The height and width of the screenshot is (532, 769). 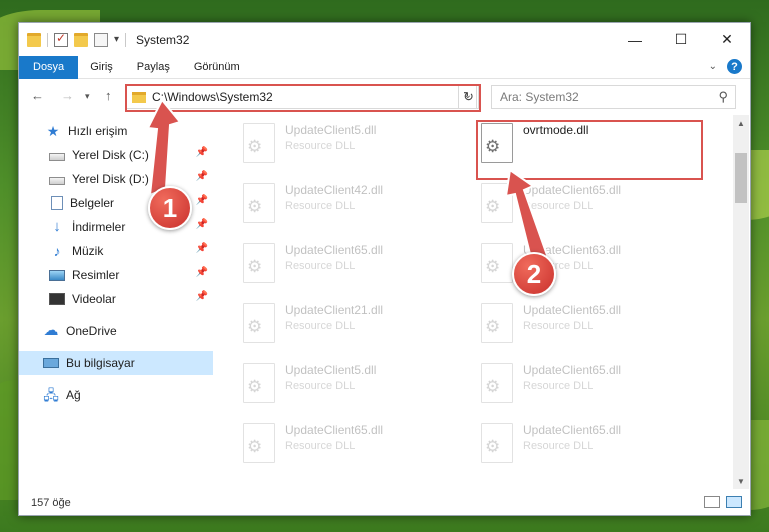 What do you see at coordinates (613, 97) in the screenshot?
I see `search-input: Ara: System32 ⚲` at bounding box center [613, 97].